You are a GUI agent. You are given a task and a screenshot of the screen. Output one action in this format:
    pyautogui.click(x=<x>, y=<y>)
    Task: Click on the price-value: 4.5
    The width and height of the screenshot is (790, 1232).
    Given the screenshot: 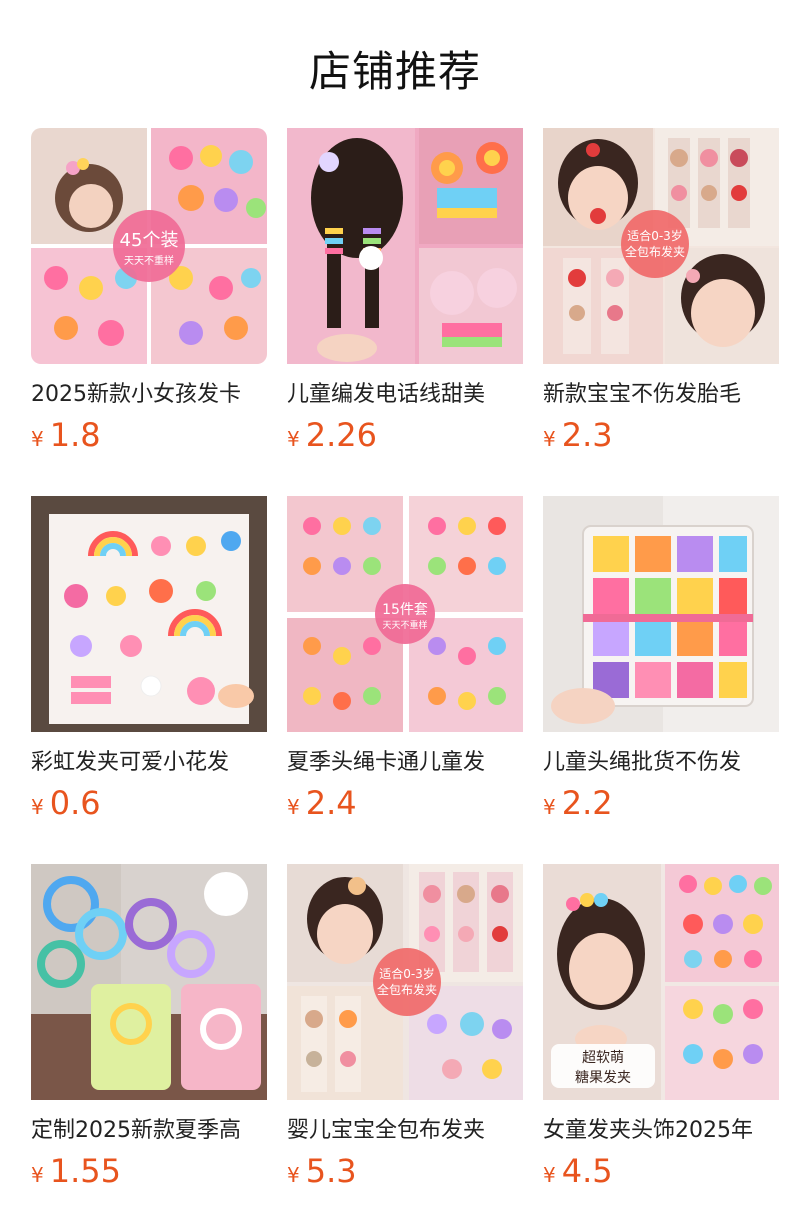 What is the action you would take?
    pyautogui.click(x=587, y=1171)
    